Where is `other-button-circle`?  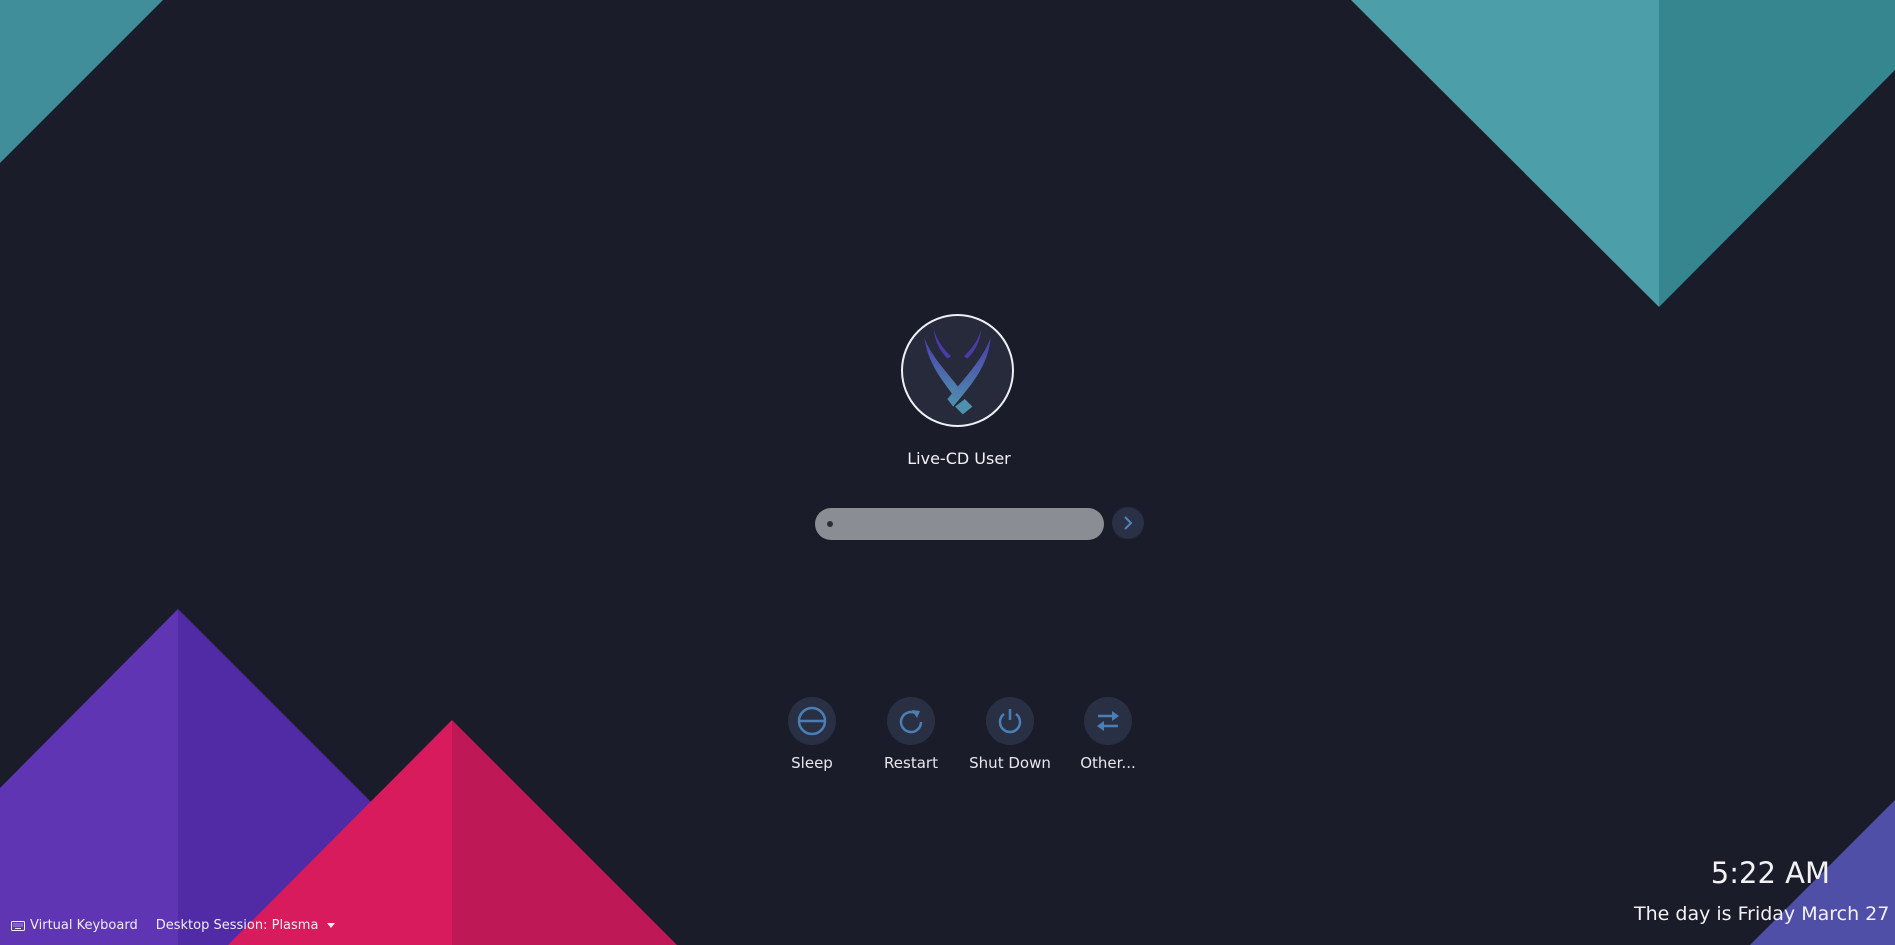
other-button-circle is located at coordinates (1108, 721).